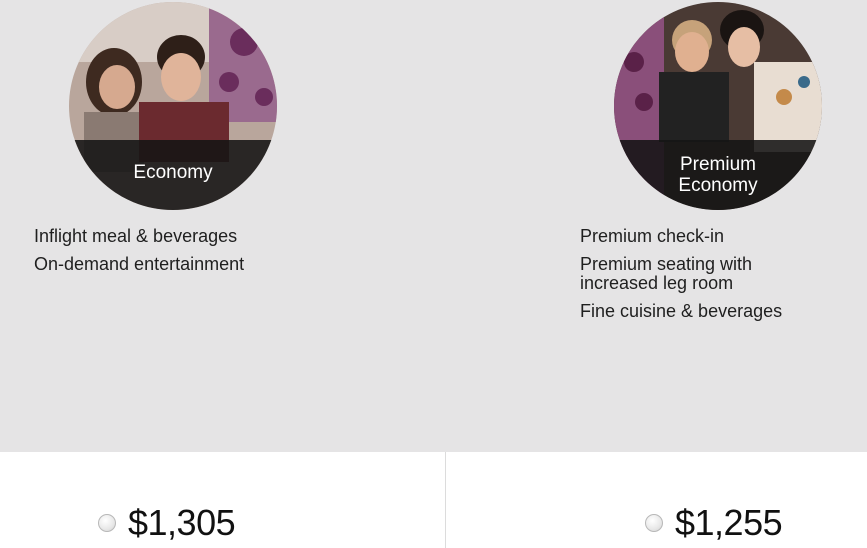 This screenshot has width=867, height=548. What do you see at coordinates (173, 172) in the screenshot?
I see `economy-cabin-label: Economy` at bounding box center [173, 172].